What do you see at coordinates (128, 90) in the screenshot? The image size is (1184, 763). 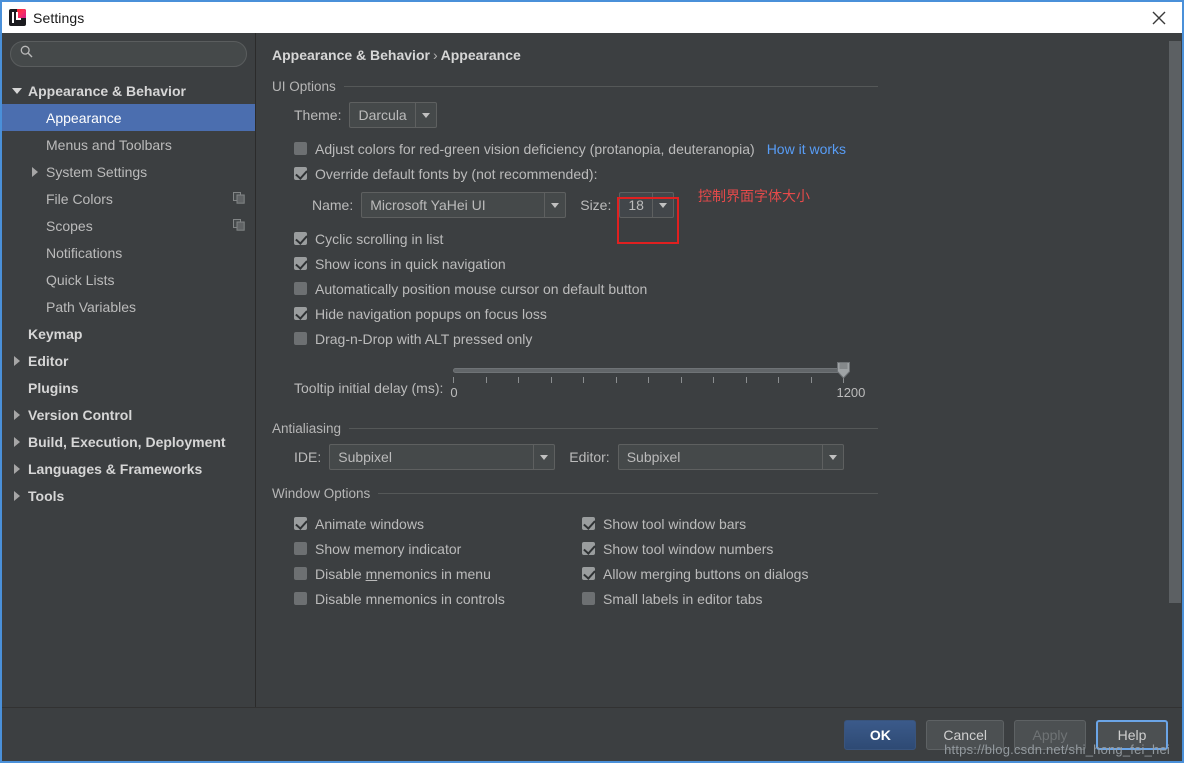 I see `sidebar-item-appearance-behavior: Appearance & Behavior` at bounding box center [128, 90].